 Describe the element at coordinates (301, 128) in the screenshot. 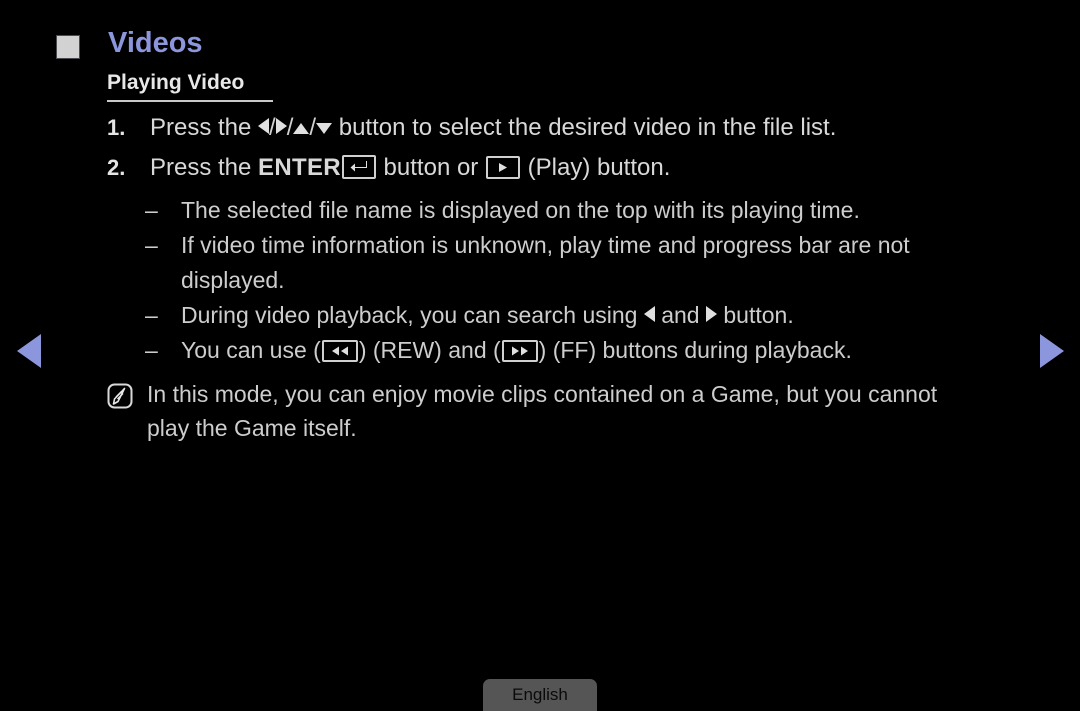

I see `triangle-up-icon` at that location.